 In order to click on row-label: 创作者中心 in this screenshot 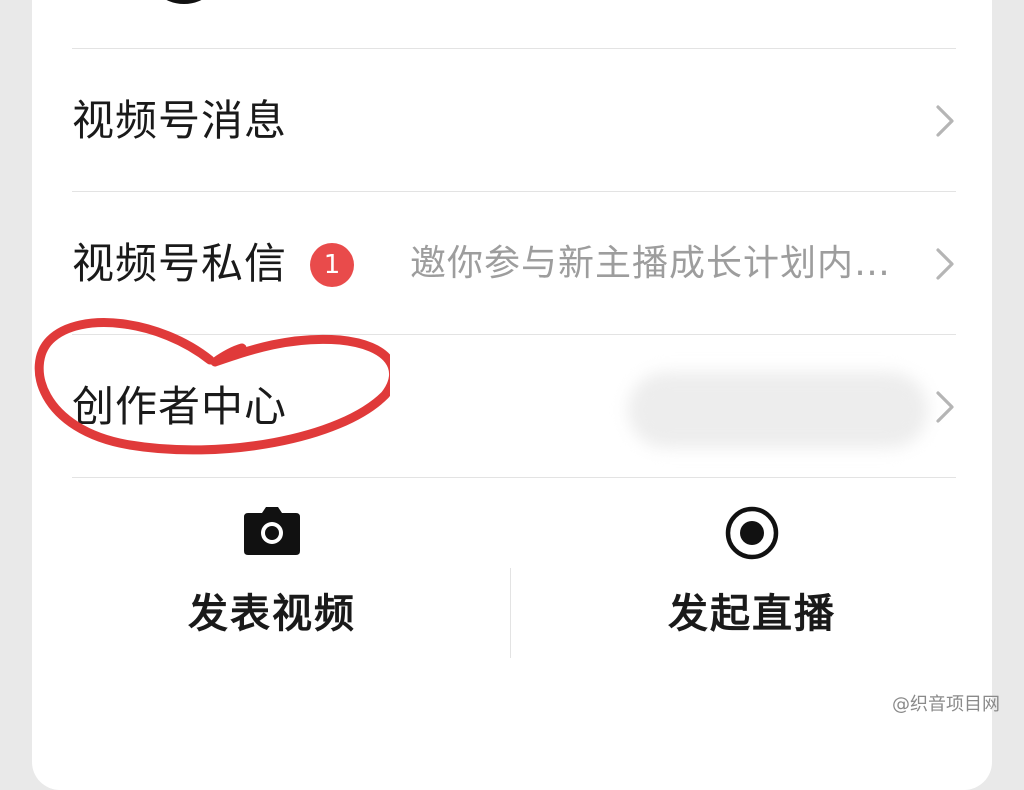, I will do `click(180, 406)`.